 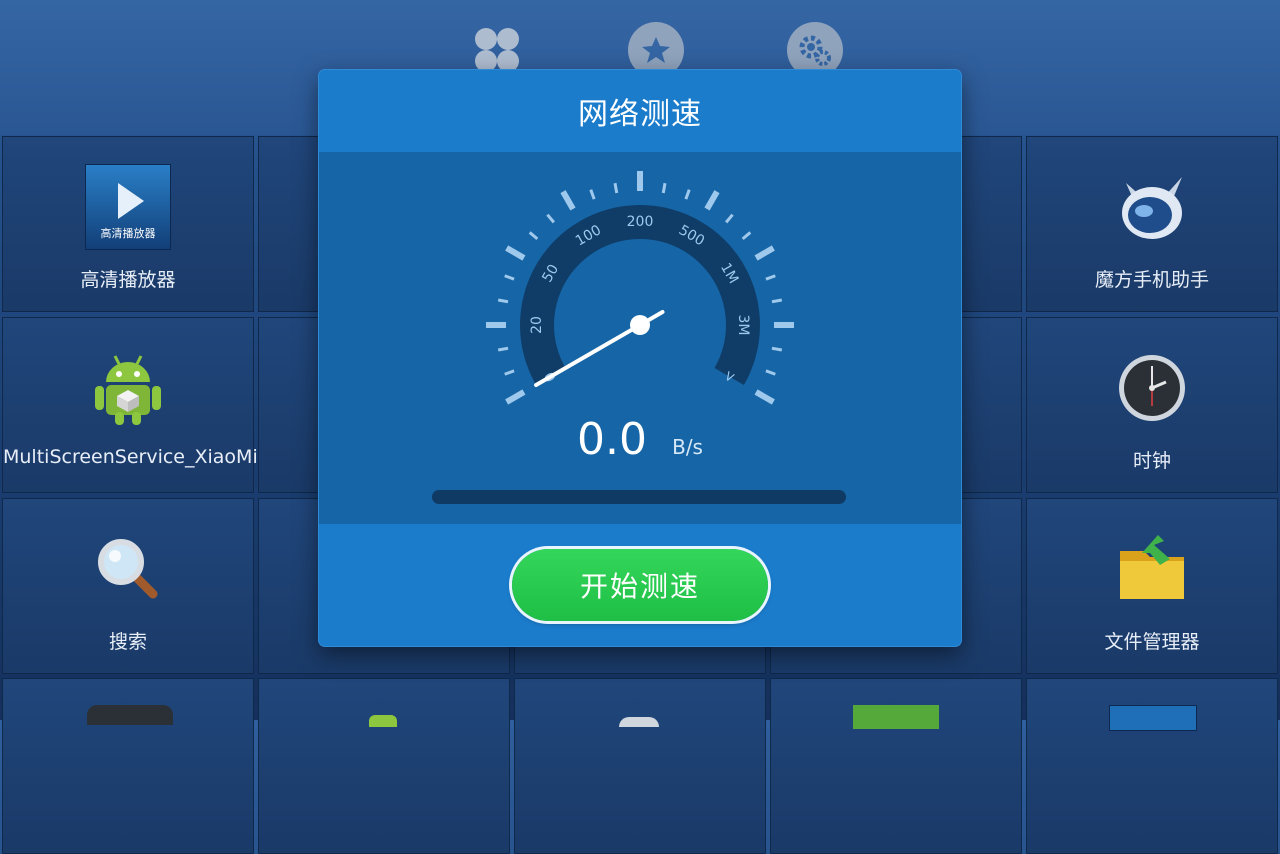 I want to click on magnifier-icon, so click(x=128, y=569).